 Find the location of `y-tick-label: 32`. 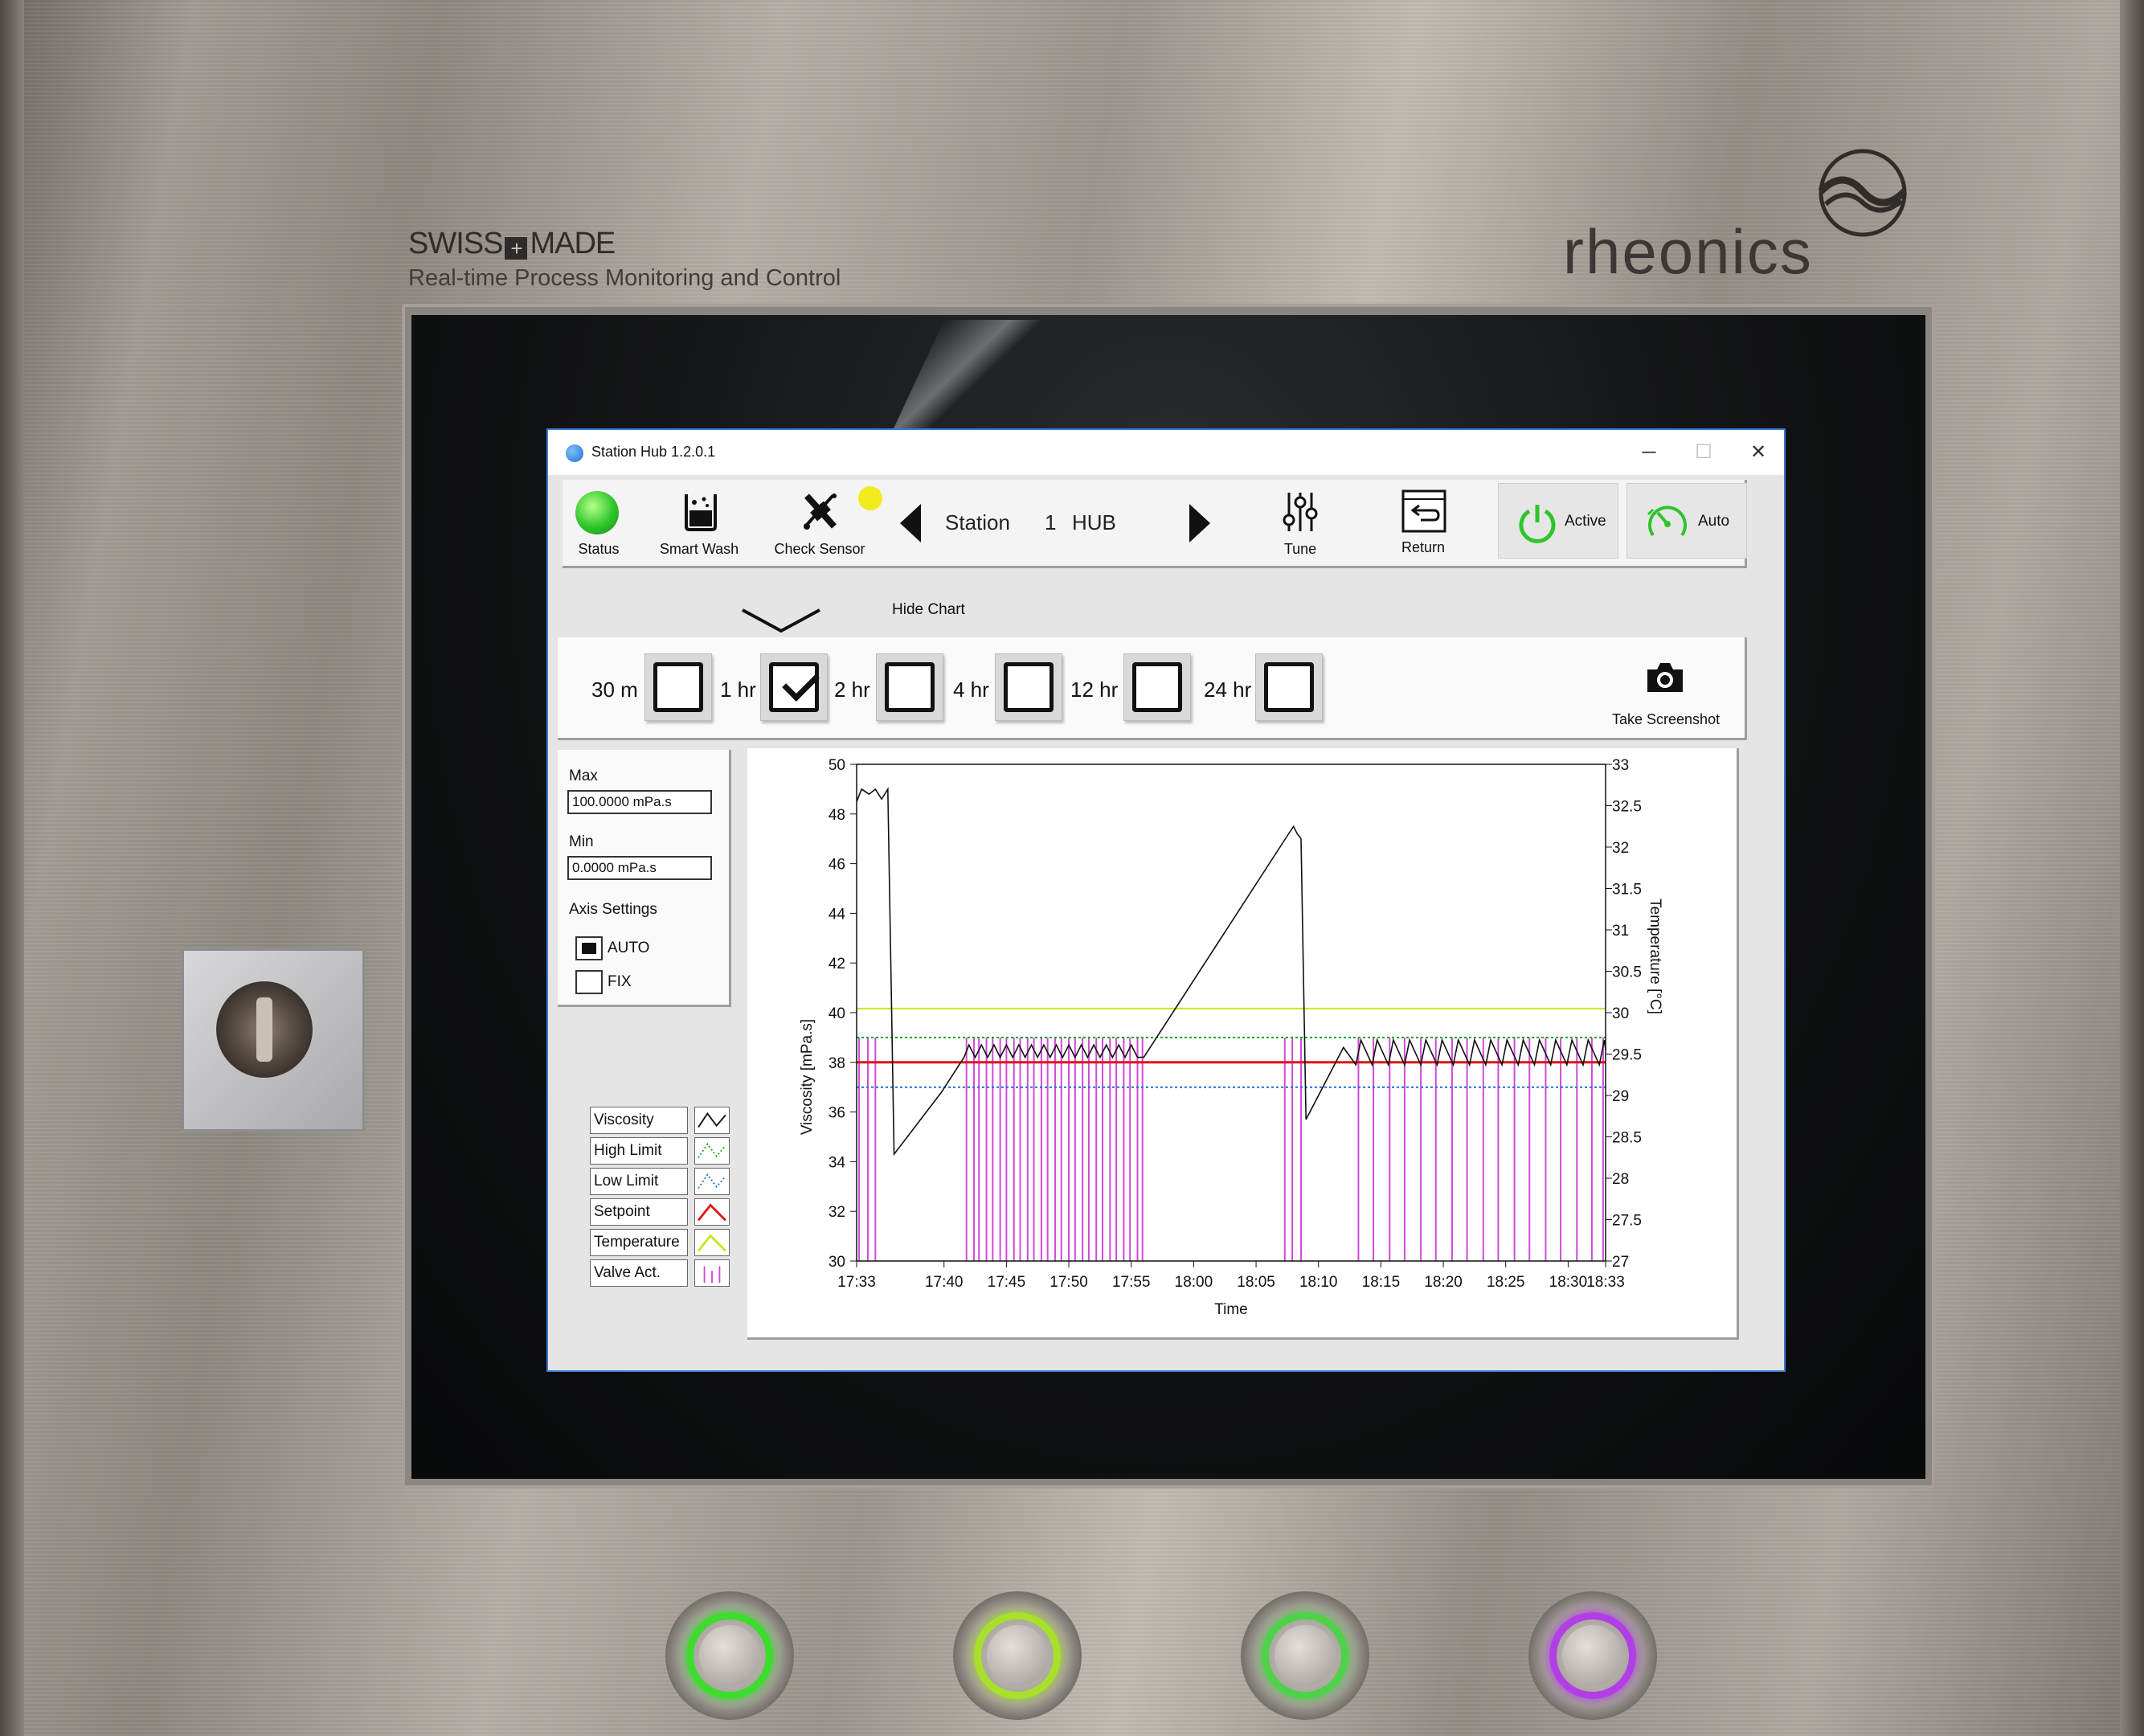

y-tick-label: 32 is located at coordinates (837, 1212).